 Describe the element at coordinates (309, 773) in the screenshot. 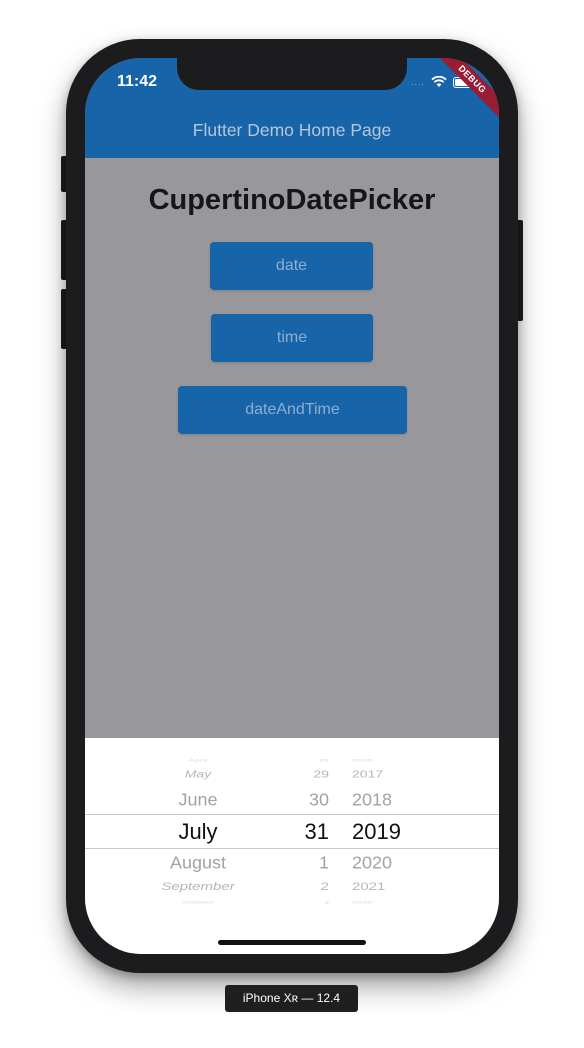

I see `day-wheel-item: 29` at that location.